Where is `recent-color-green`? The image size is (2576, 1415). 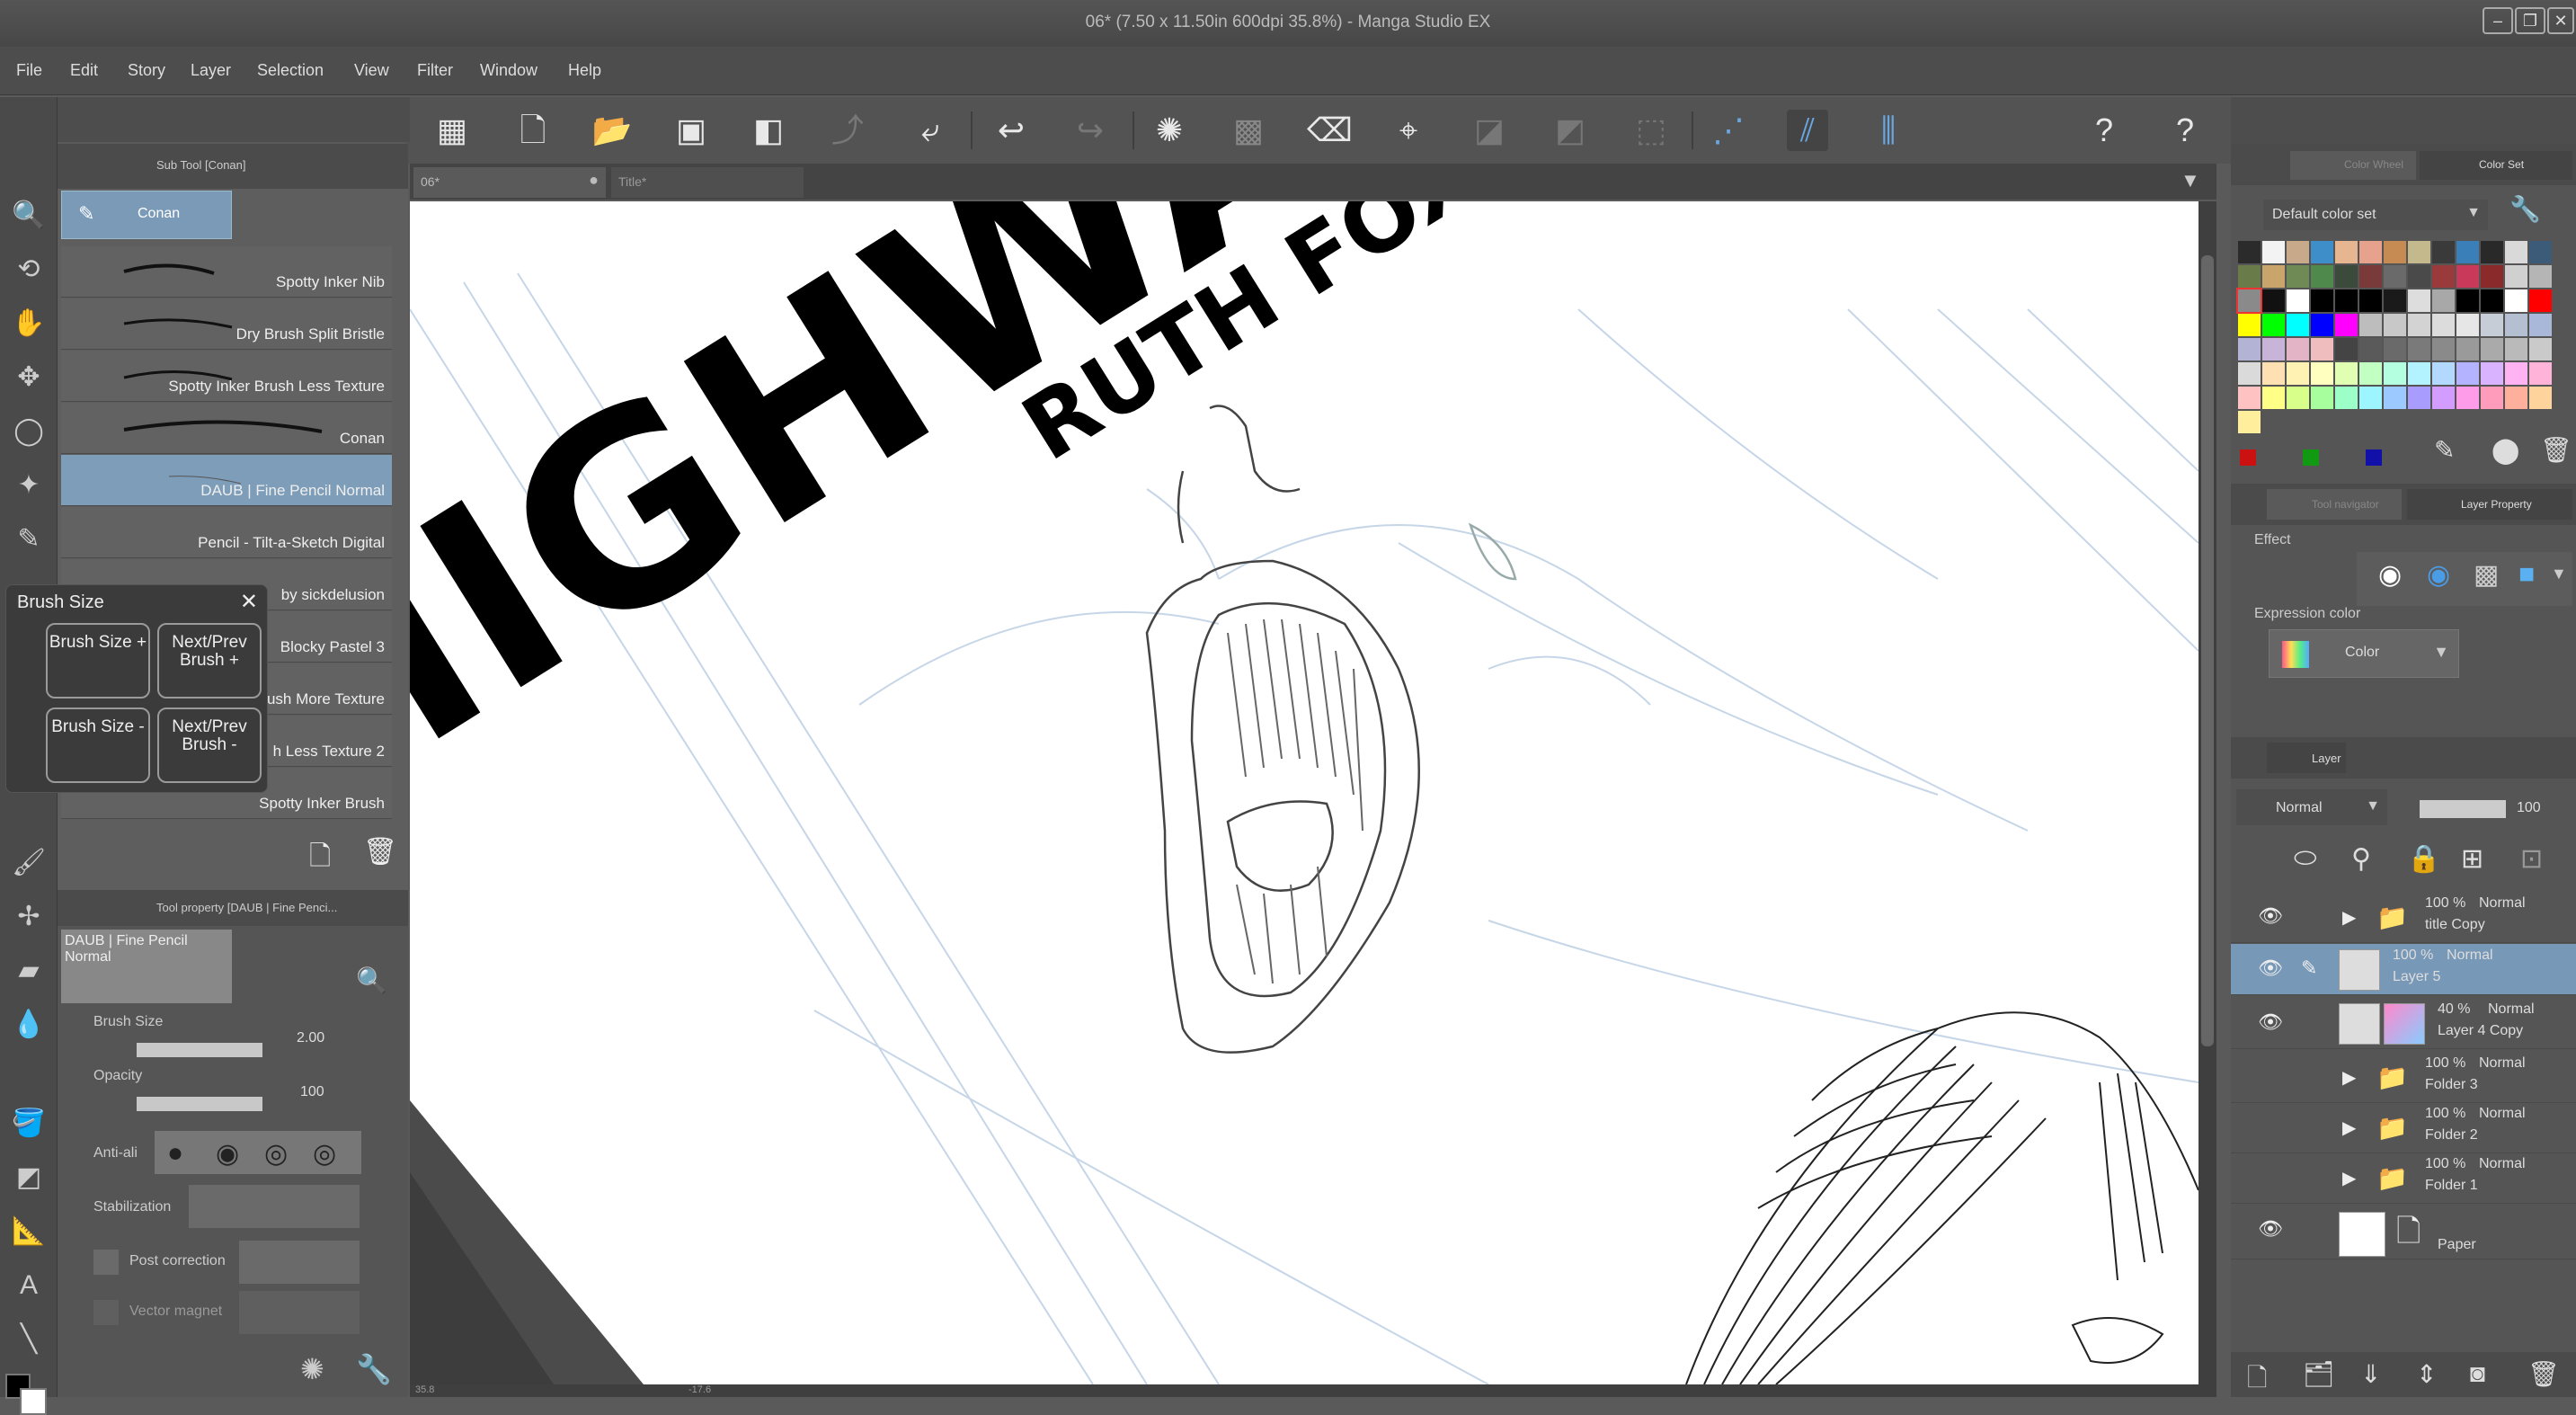
recent-color-green is located at coordinates (2311, 457).